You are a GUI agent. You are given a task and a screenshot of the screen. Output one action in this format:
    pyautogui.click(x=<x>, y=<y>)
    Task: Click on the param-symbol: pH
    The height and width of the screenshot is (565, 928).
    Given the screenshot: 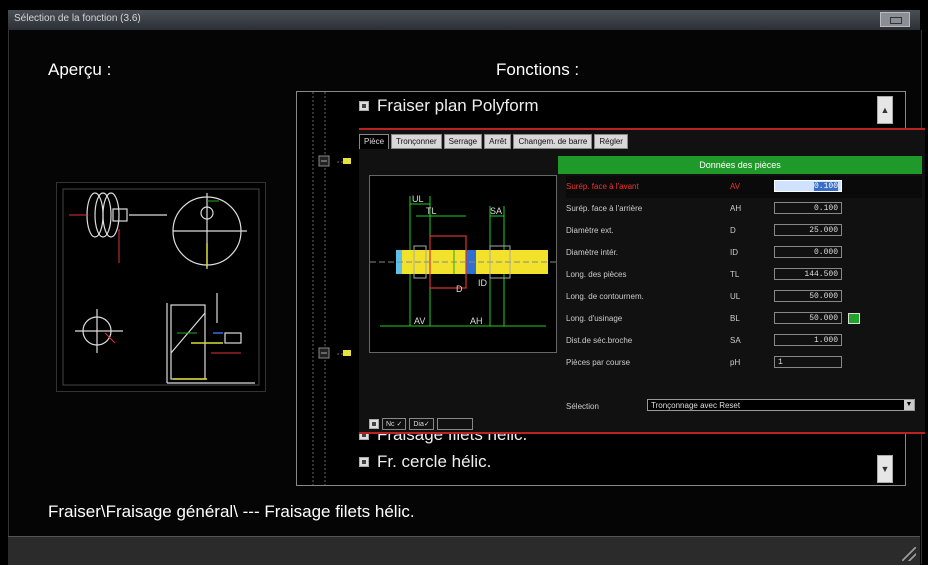 What is the action you would take?
    pyautogui.click(x=735, y=362)
    